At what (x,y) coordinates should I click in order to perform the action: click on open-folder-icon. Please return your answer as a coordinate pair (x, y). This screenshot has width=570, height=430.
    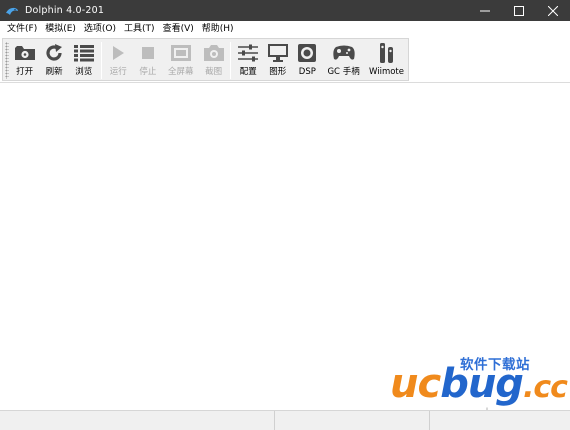
    Looking at the image, I should click on (25, 53).